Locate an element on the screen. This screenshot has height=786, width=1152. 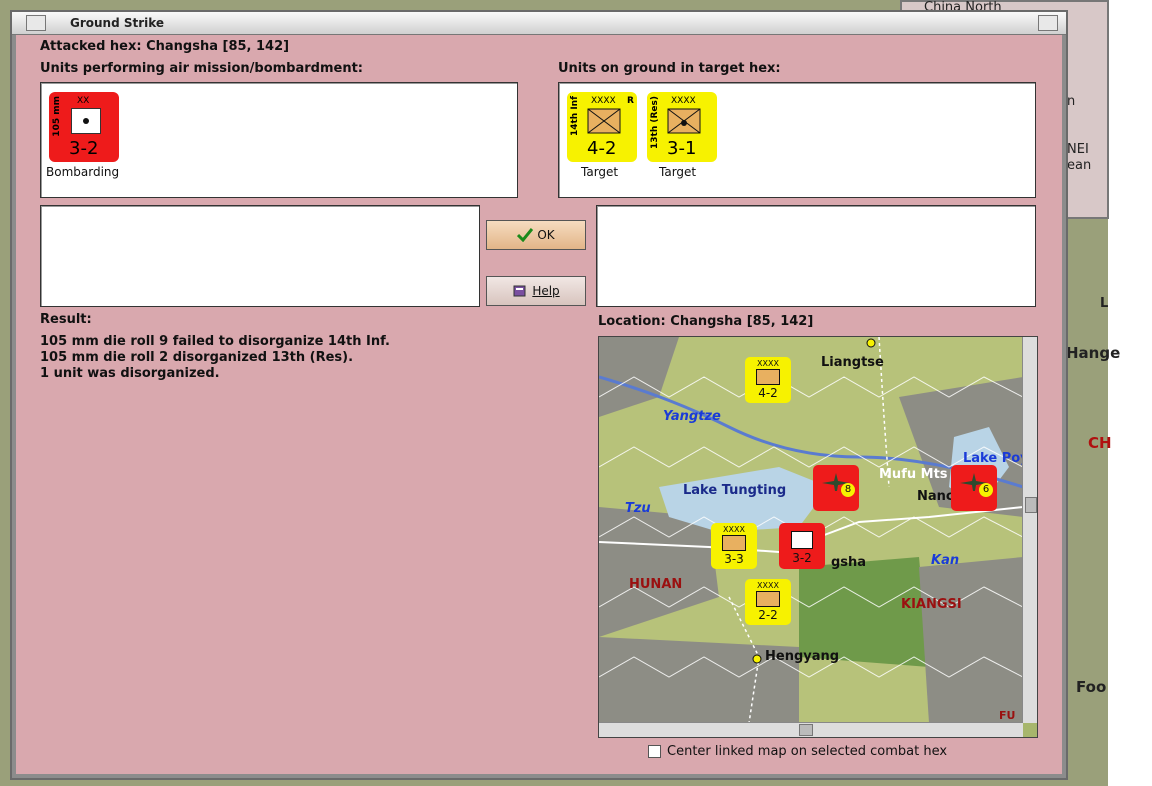
map-place-label: Liangtse is located at coordinates (852, 362).